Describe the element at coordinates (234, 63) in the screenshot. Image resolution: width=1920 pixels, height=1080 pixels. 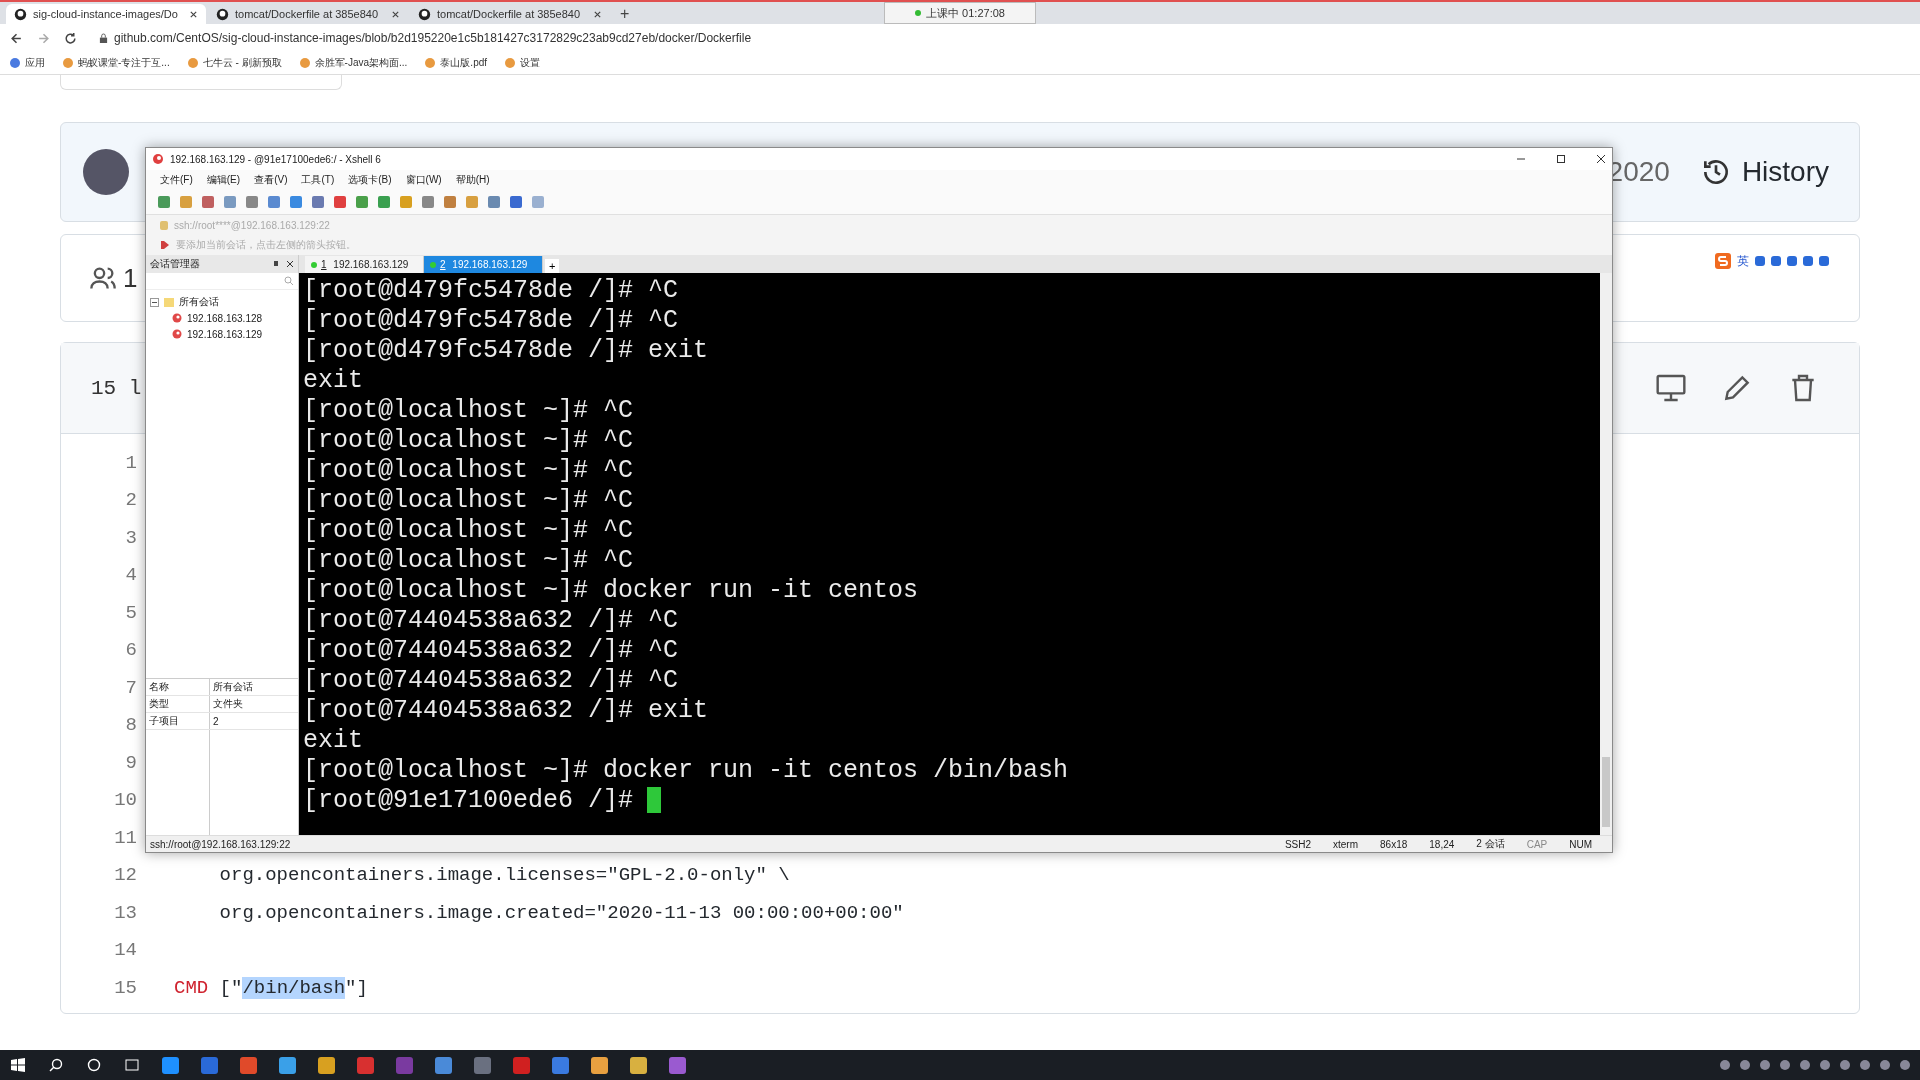
I see `bookmark: 七牛云 - 刷新预取` at that location.